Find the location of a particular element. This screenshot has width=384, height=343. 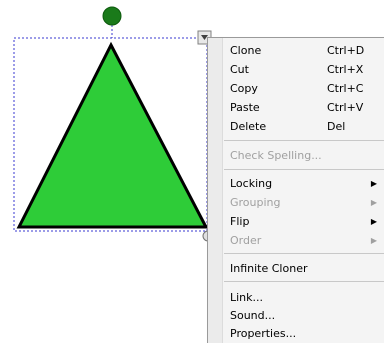

menu-item-shortcut: Del is located at coordinates (336, 126).